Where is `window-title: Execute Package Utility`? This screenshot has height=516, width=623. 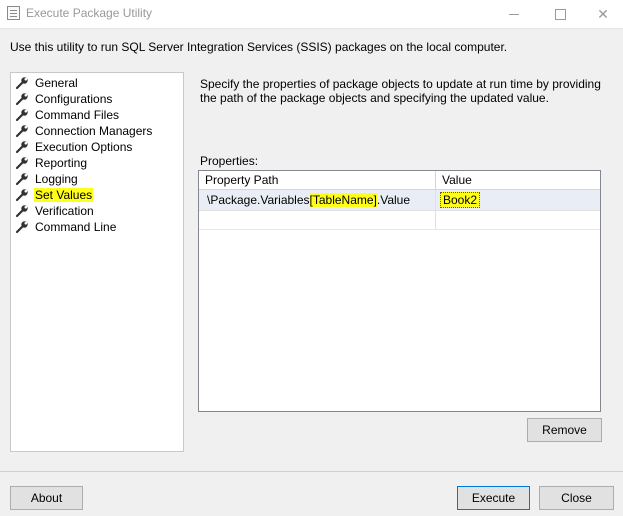
window-title: Execute Package Utility is located at coordinates (89, 13).